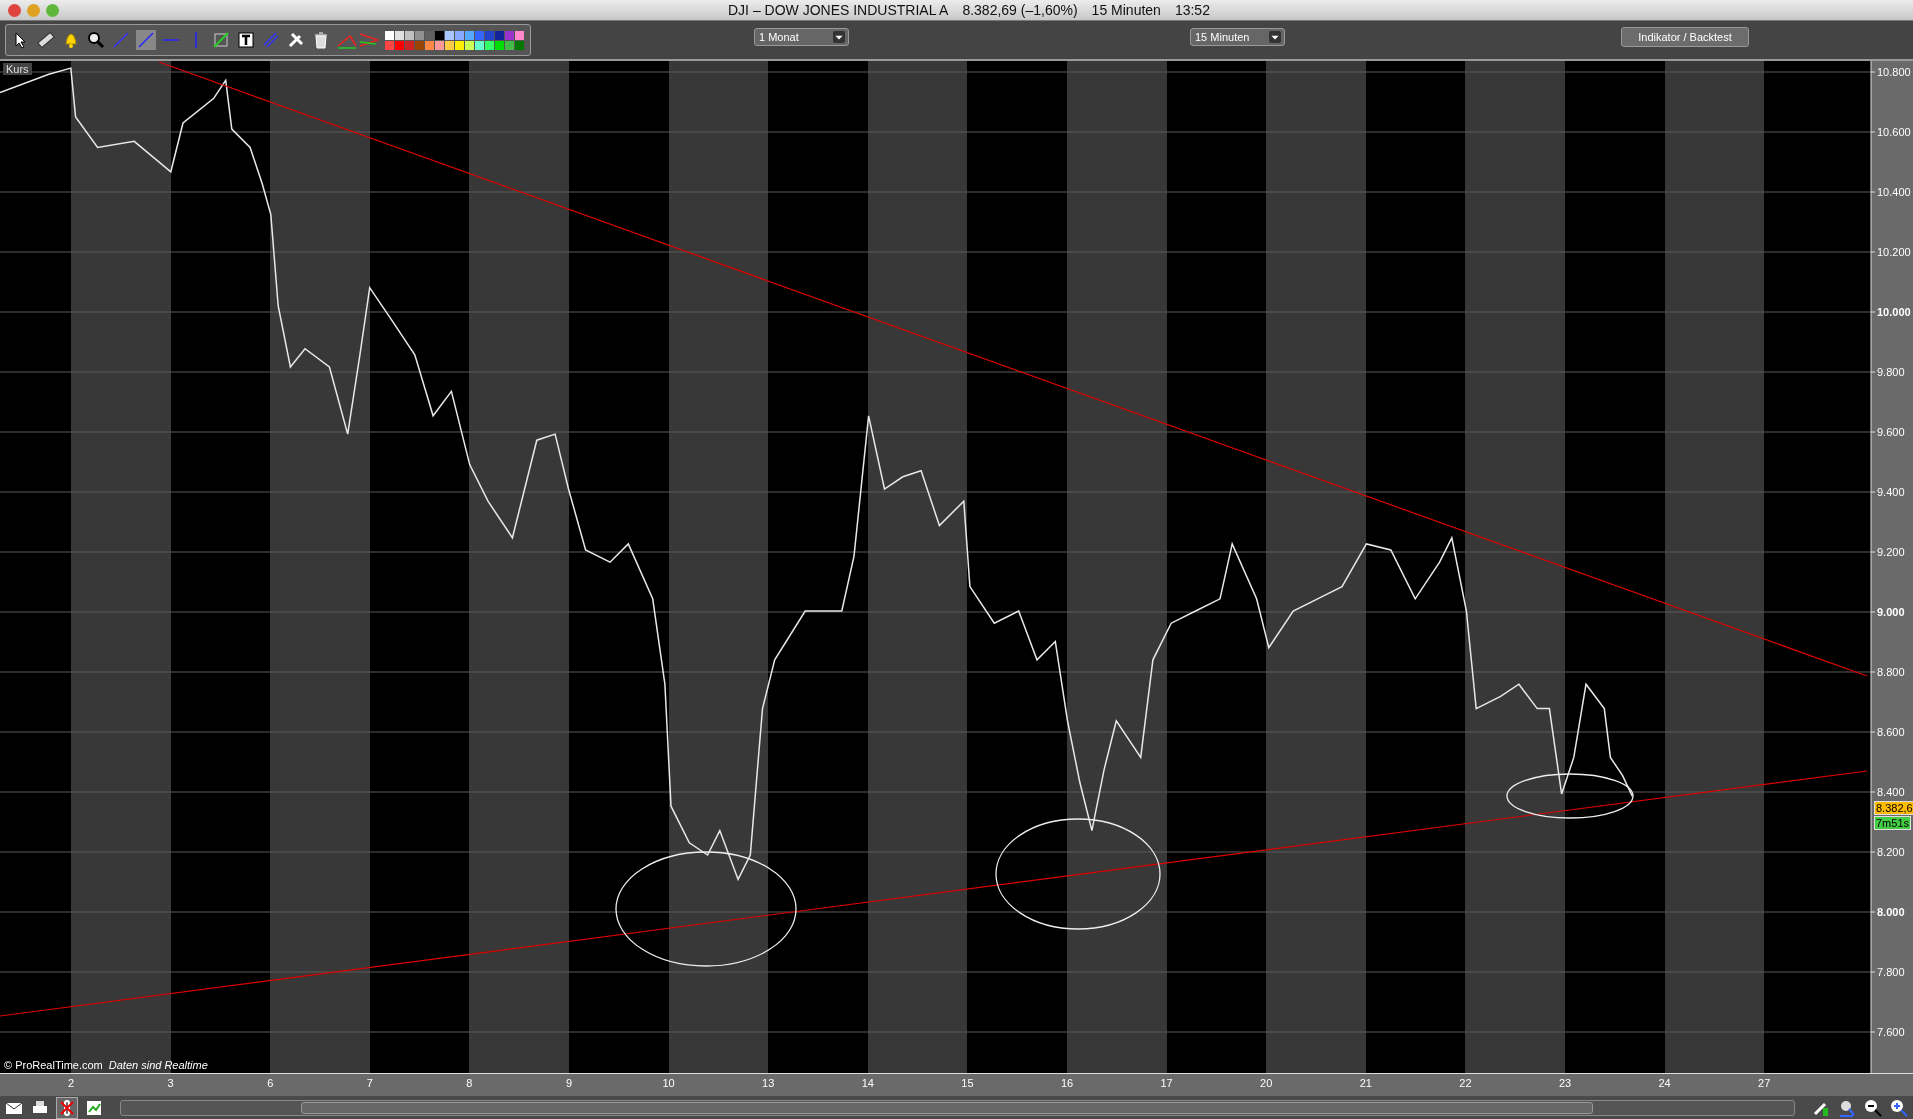 The height and width of the screenshot is (1119, 1913). What do you see at coordinates (947, 1107) in the screenshot?
I see `scrollbar-thumb` at bounding box center [947, 1107].